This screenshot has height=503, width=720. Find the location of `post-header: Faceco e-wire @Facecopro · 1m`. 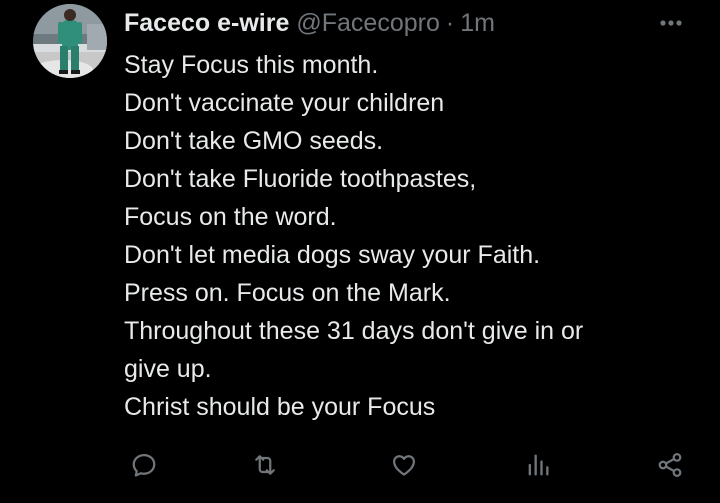

post-header: Faceco e-wire @Facecopro · 1m is located at coordinates (309, 23).